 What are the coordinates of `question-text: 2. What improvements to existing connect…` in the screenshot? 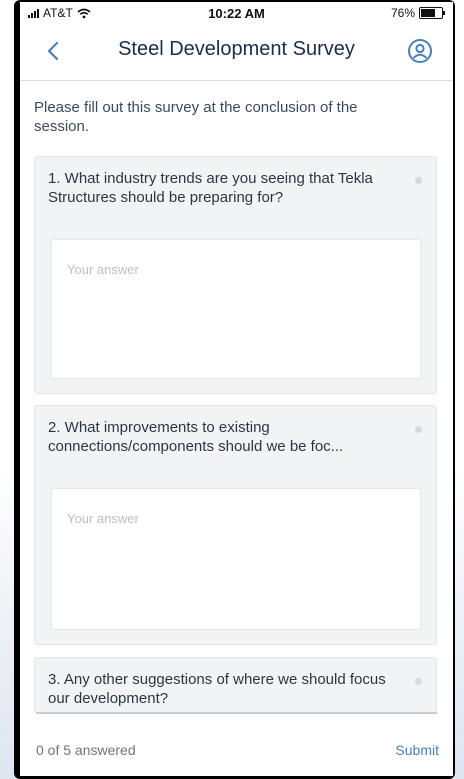 It's located at (196, 437).